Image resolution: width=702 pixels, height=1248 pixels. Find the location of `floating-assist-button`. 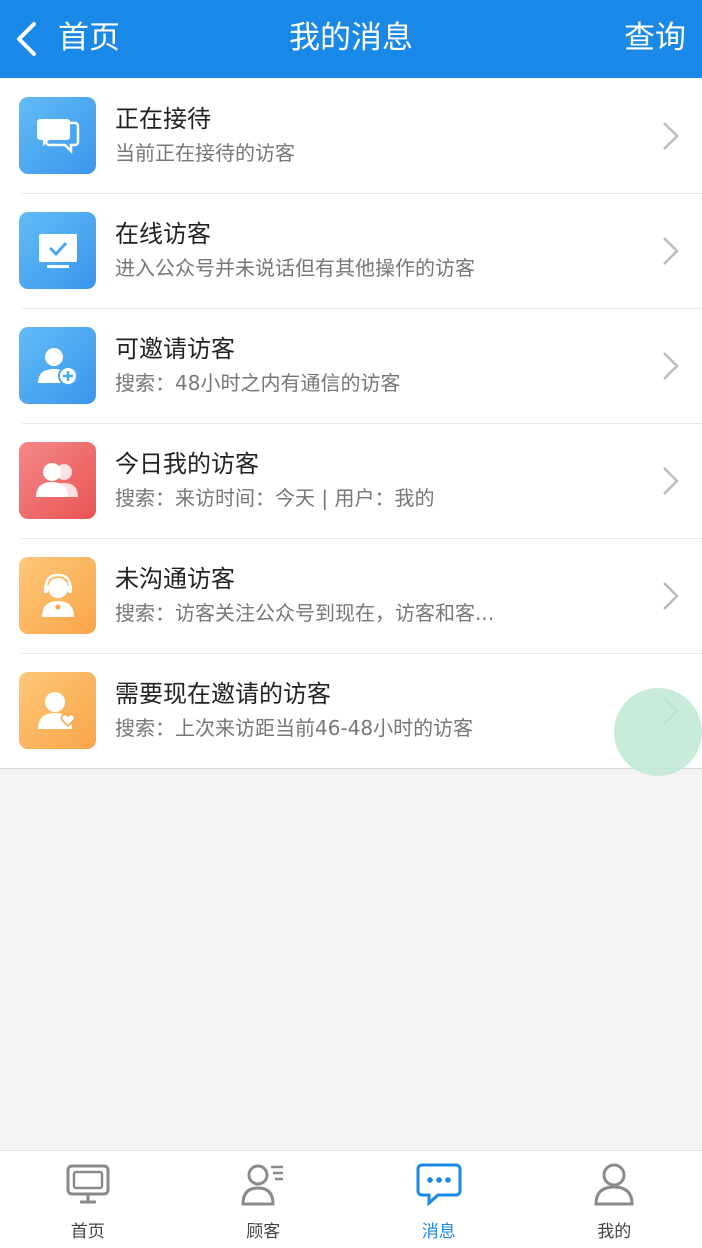

floating-assist-button is located at coordinates (658, 732).